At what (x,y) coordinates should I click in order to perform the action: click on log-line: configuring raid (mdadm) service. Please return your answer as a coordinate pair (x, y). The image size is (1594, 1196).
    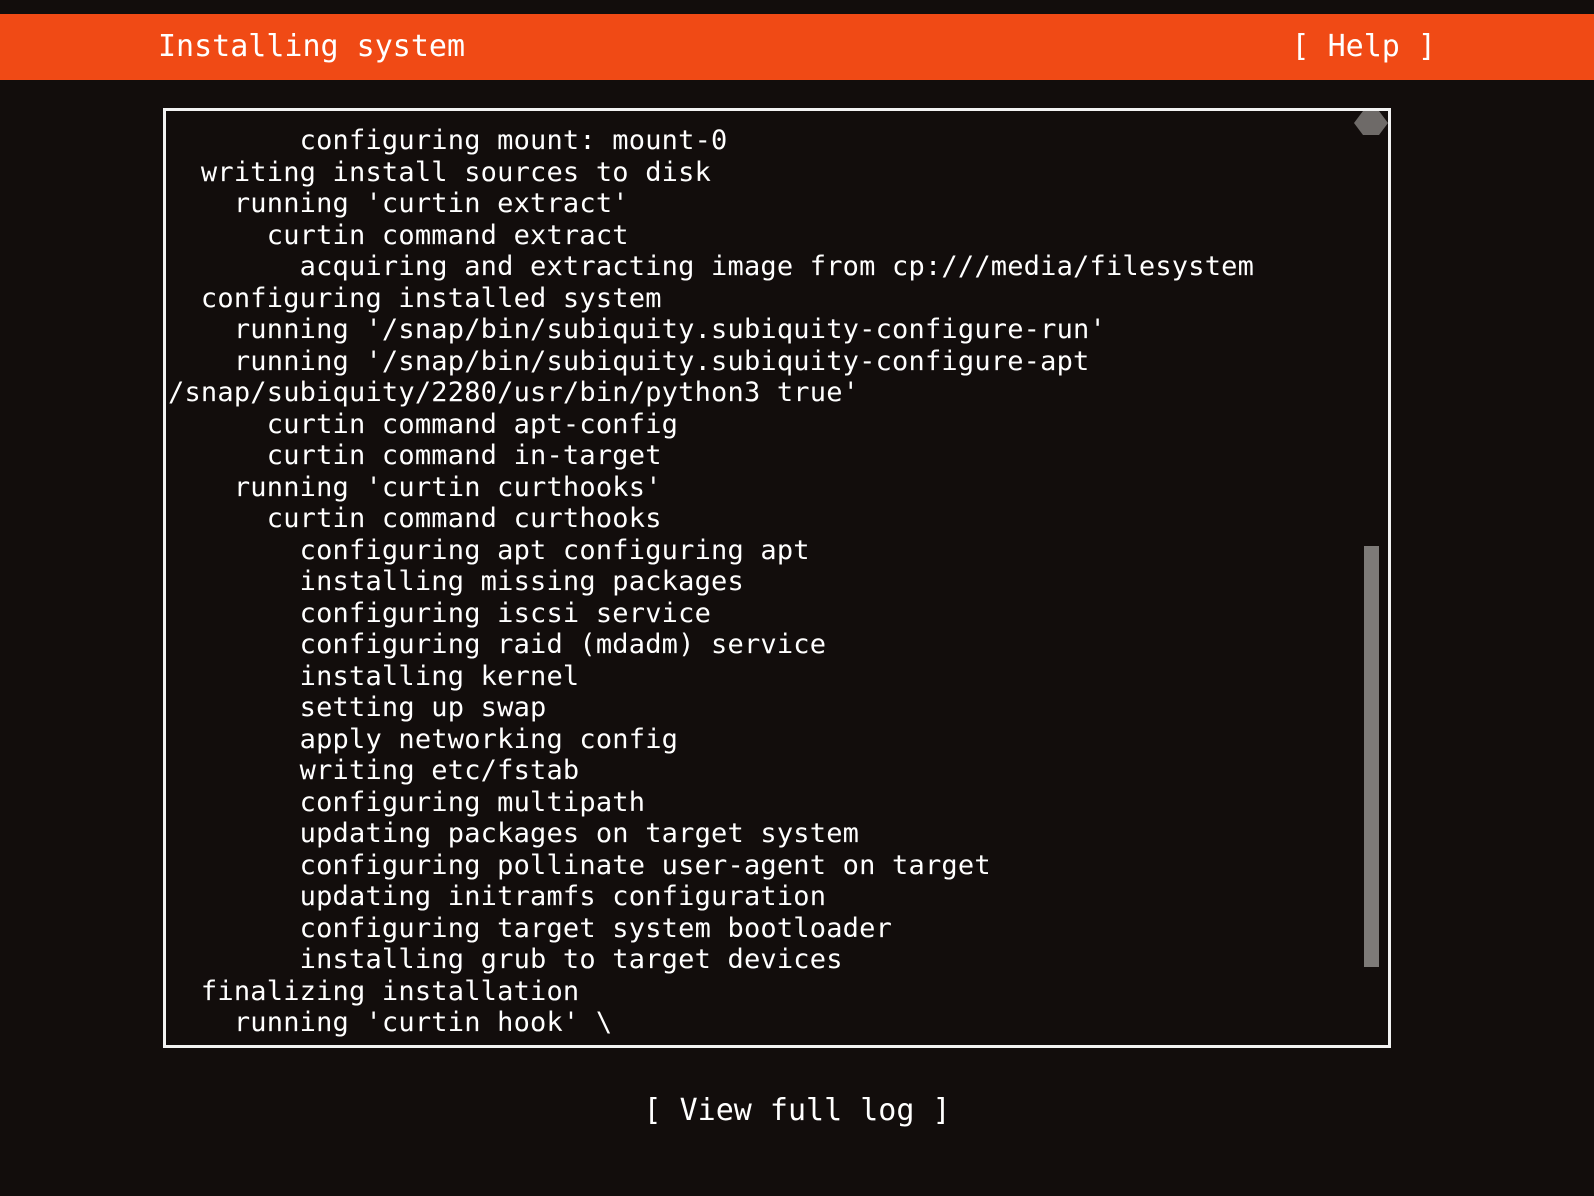
    Looking at the image, I should click on (497, 644).